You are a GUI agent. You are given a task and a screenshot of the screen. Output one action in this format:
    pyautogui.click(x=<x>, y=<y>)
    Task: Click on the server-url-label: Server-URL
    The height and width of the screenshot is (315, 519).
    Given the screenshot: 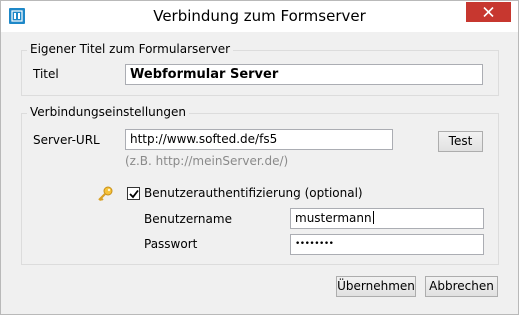 What is the action you would take?
    pyautogui.click(x=66, y=140)
    